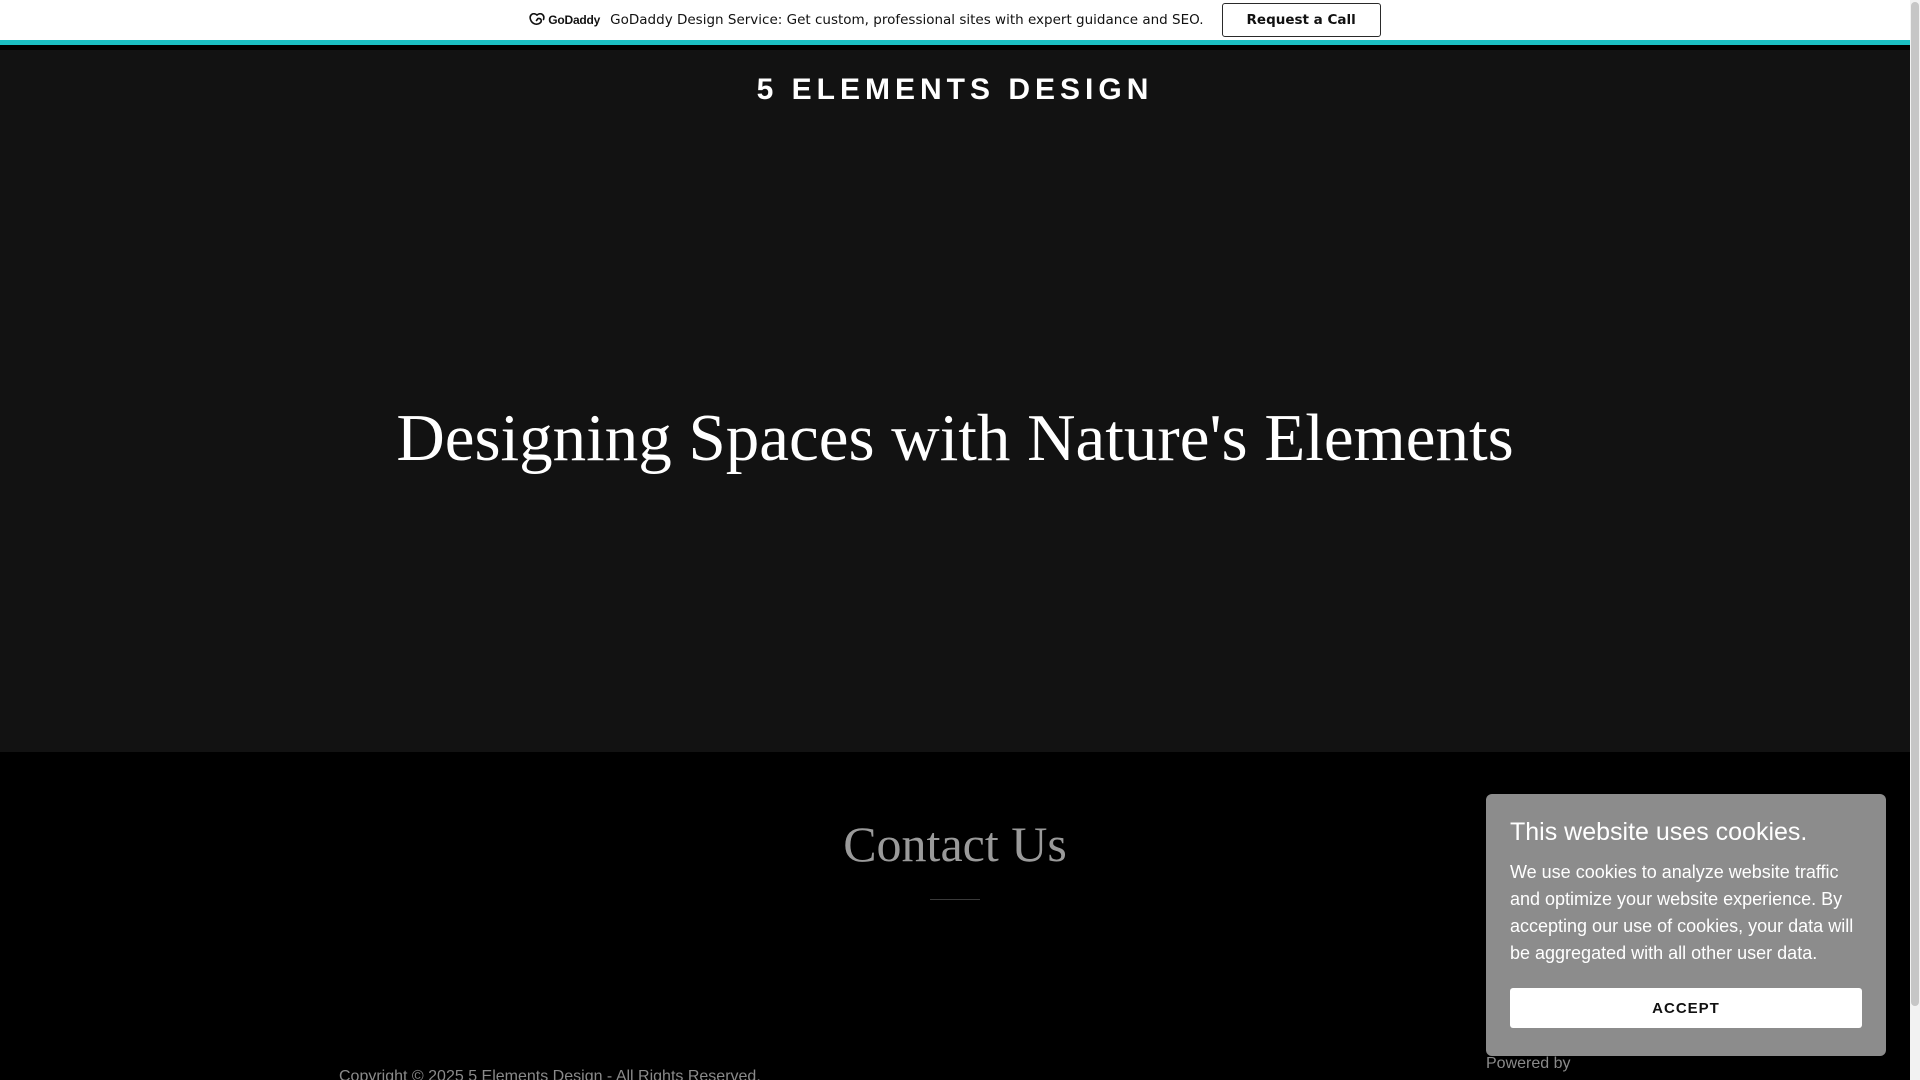 The width and height of the screenshot is (1920, 1080). Describe the element at coordinates (574, 20) in the screenshot. I see `godaddy-logo-text: GoDaddy` at that location.